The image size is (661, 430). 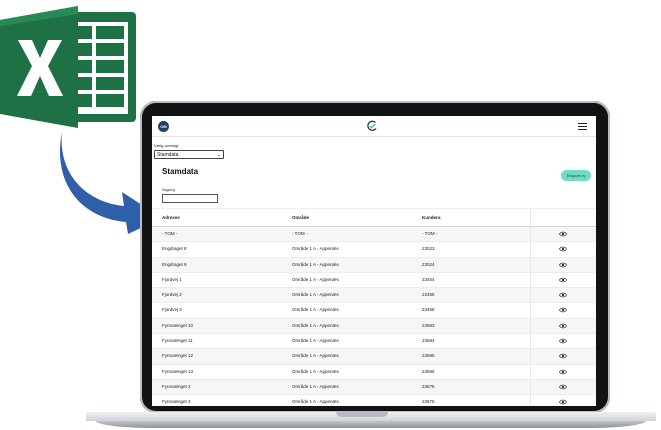 I want to click on chevron-down-icon: ⌄, so click(x=218, y=155).